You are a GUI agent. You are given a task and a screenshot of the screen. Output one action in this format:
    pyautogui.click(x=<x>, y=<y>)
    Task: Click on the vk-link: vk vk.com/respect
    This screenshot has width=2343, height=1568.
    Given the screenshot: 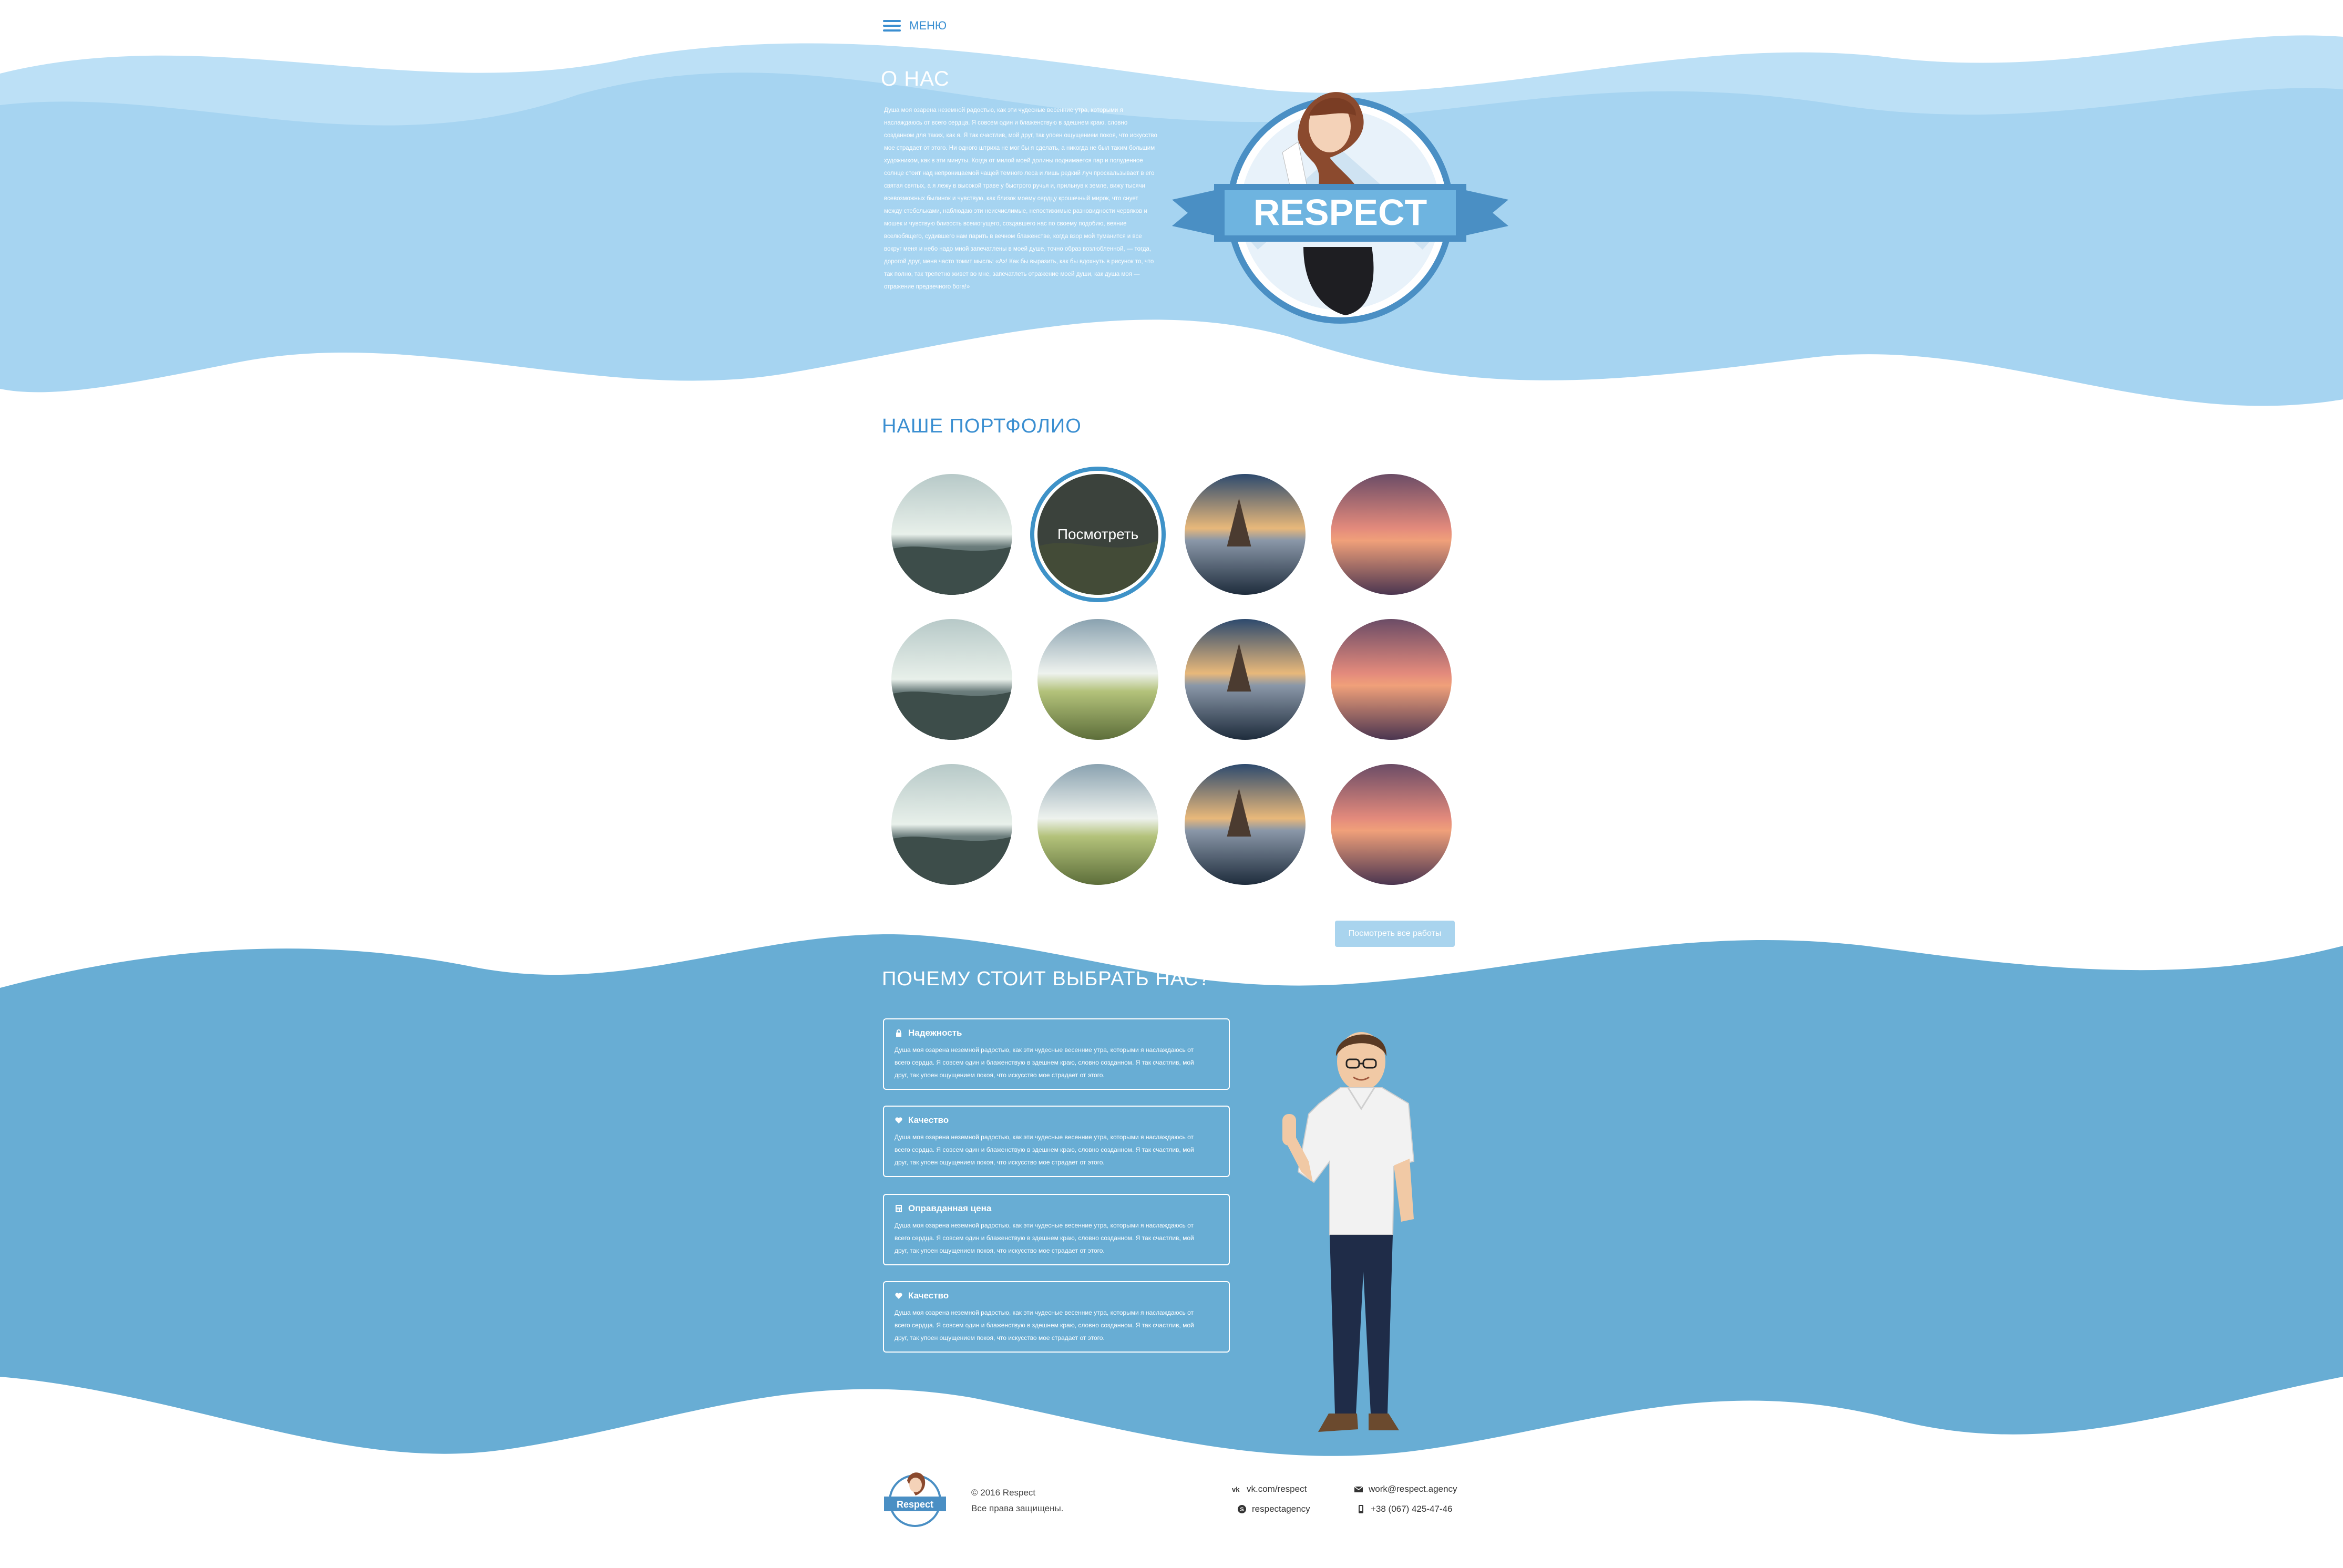 What is the action you would take?
    pyautogui.click(x=1269, y=1489)
    